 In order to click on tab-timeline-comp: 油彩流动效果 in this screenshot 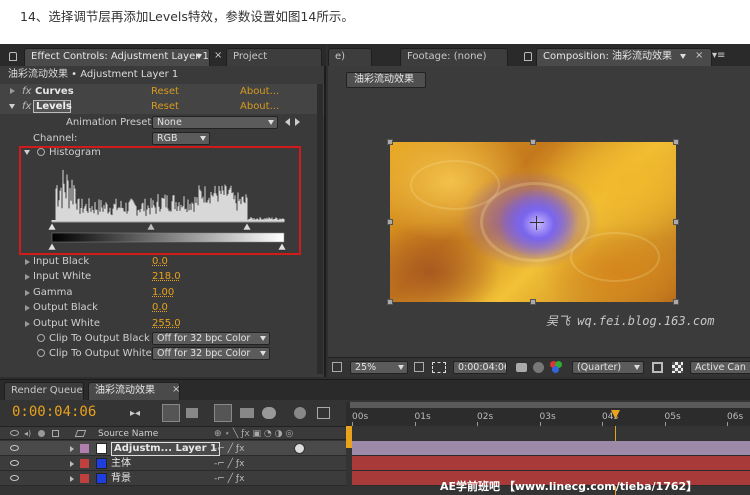, I will do `click(134, 391)`.